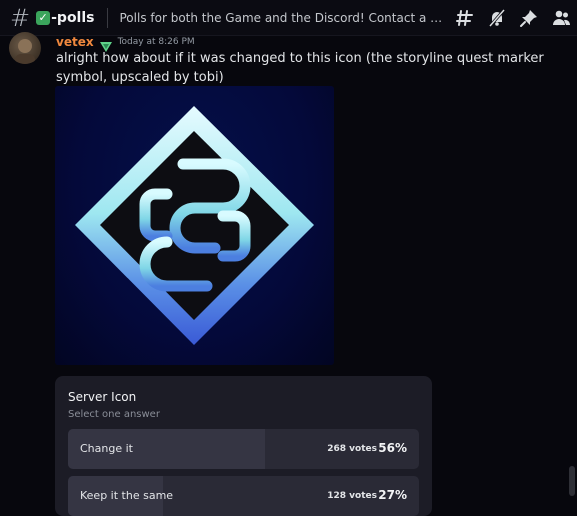 The width and height of the screenshot is (577, 516). What do you see at coordinates (114, 414) in the screenshot?
I see `poll-hint: Select one answer` at bounding box center [114, 414].